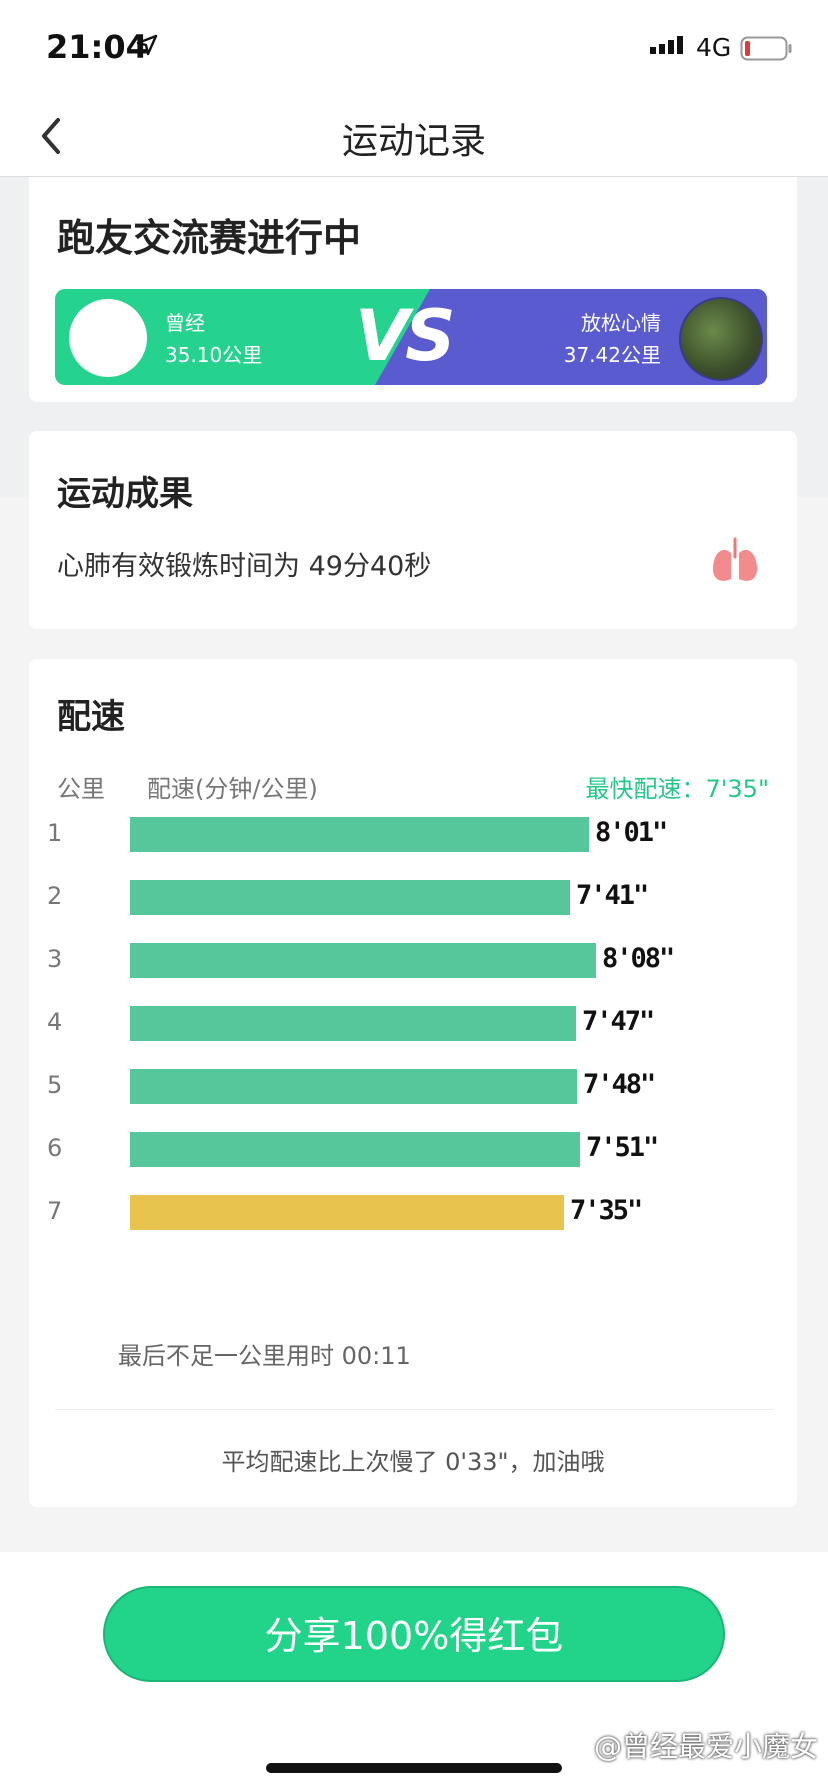  Describe the element at coordinates (413, 530) in the screenshot. I see `result-card: 运动成果 心肺有效锻炼时间为 49分40秒` at that location.